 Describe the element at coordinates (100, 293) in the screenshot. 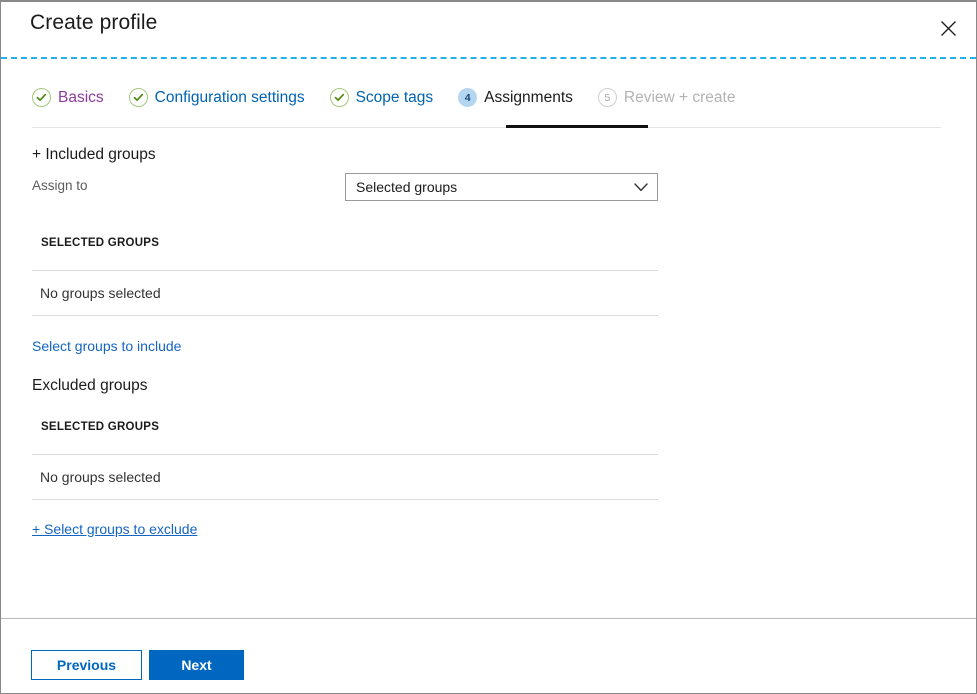

I see `included-empty-row: No groups selected` at that location.